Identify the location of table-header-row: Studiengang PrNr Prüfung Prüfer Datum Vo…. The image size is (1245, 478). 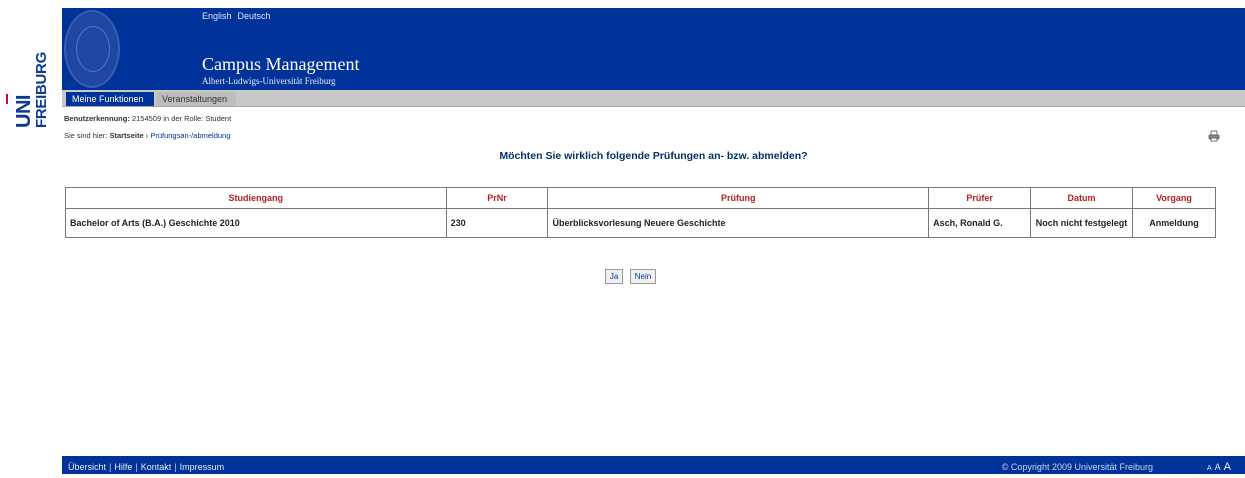
(641, 198).